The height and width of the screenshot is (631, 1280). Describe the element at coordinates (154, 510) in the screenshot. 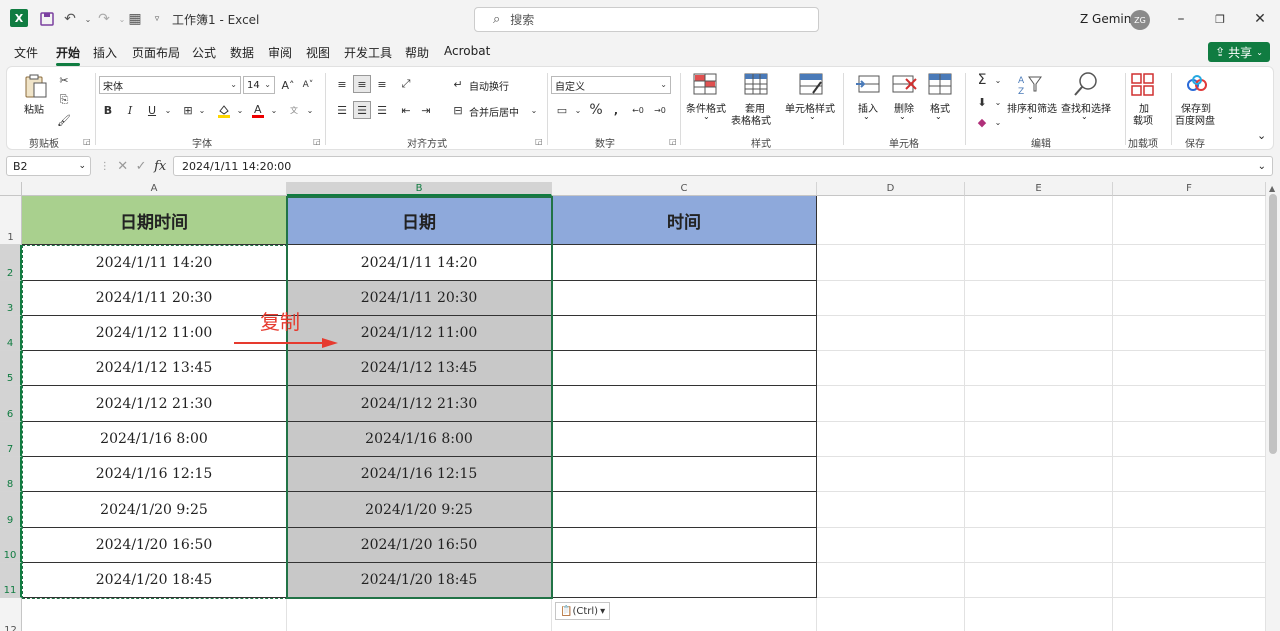

I see `cell-a9: 2024/1/20 9:25` at that location.